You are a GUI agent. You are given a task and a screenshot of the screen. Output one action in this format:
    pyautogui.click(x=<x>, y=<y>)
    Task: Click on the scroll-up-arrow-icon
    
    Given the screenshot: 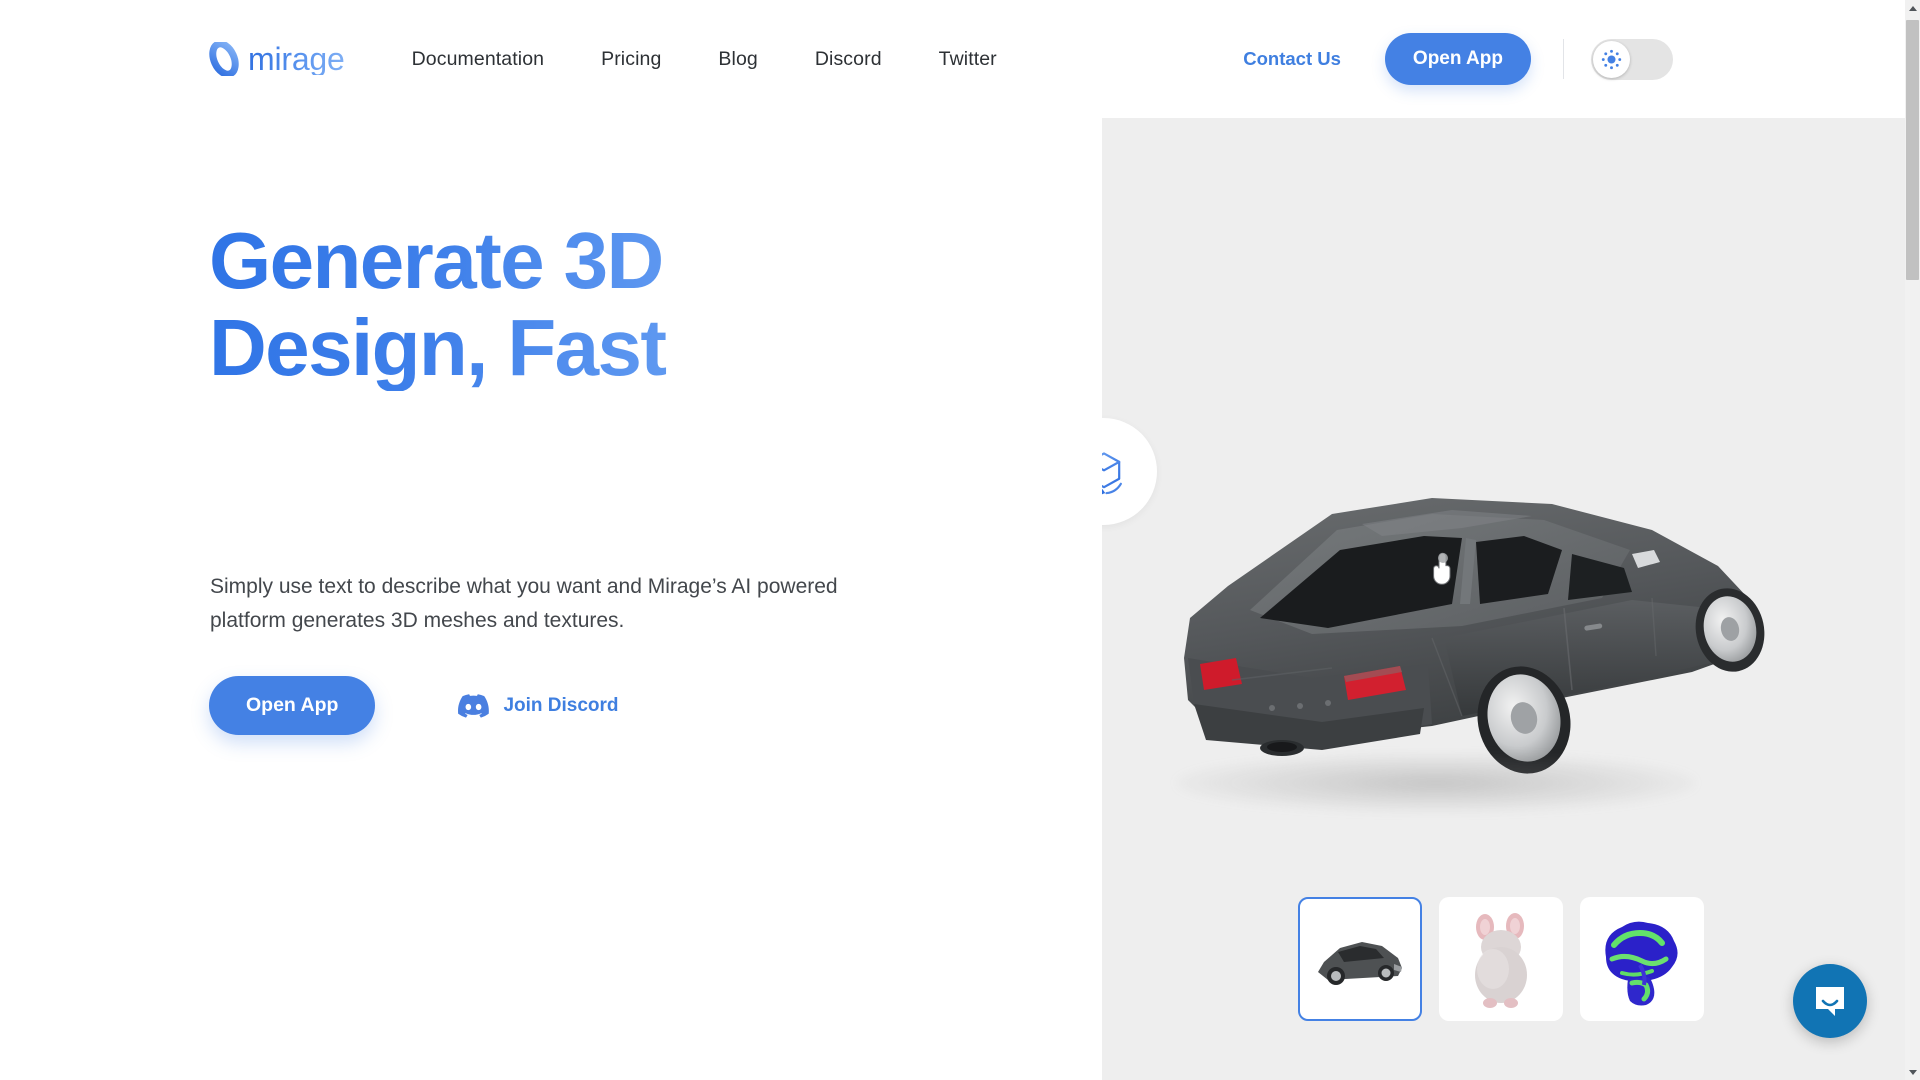 What is the action you would take?
    pyautogui.click(x=1912, y=8)
    